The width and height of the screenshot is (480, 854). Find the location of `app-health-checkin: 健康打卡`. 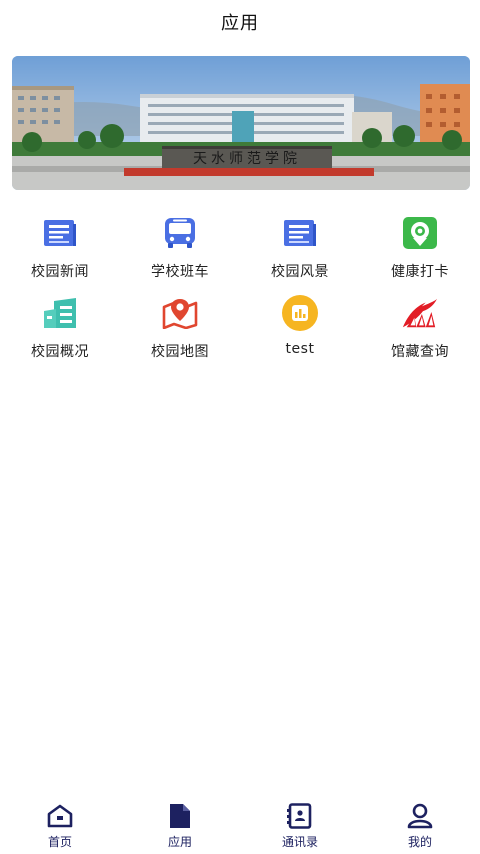

app-health-checkin: 健康打卡 is located at coordinates (420, 250).